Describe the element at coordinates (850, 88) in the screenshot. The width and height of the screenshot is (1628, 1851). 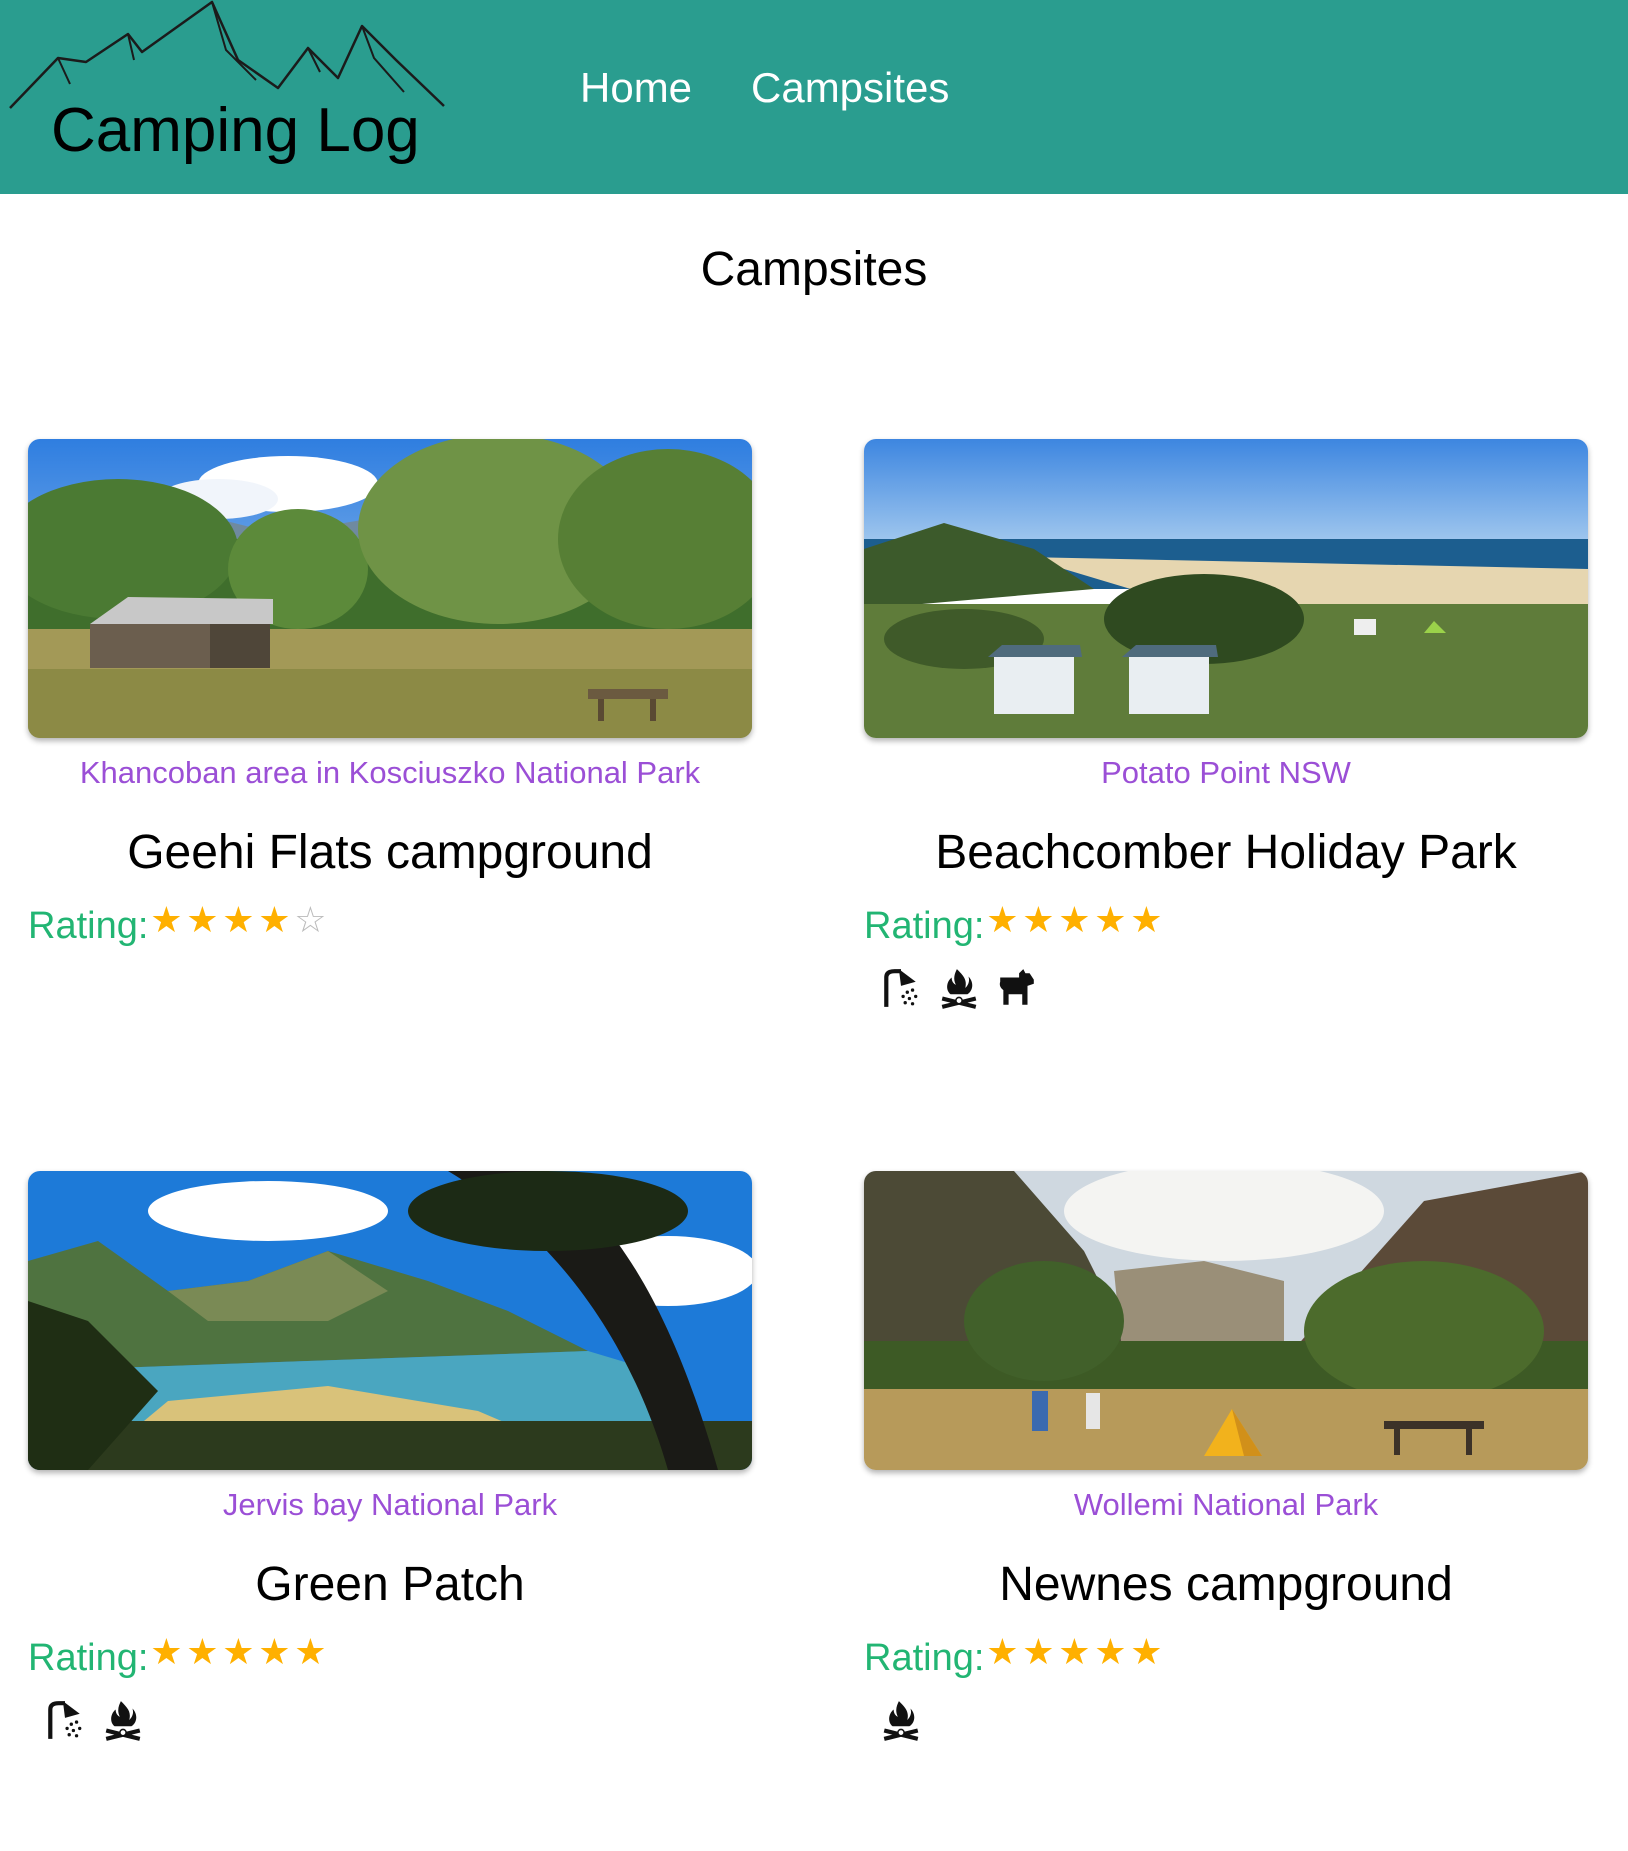
I see `nav-campsites-link: Campsites` at that location.